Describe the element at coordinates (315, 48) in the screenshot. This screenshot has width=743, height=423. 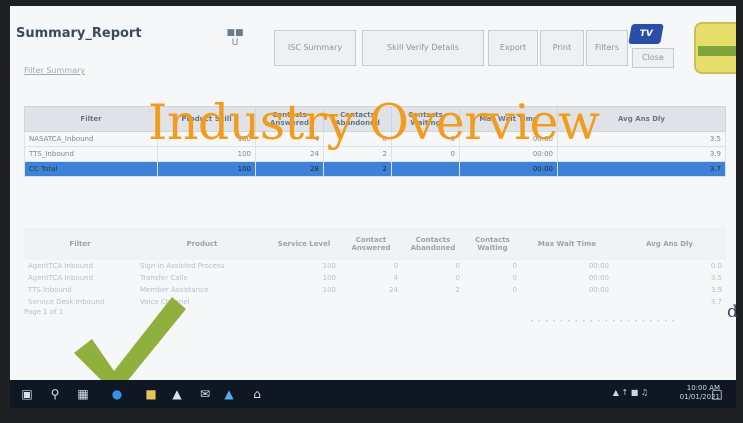
I see `isc-summary-button: ISC Summary` at that location.